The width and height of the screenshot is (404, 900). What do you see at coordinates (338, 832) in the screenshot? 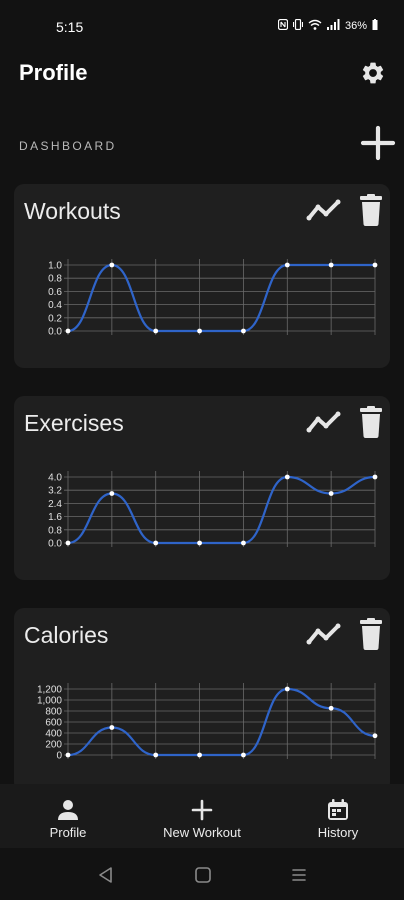
I see `nav-history-label: History` at bounding box center [338, 832].